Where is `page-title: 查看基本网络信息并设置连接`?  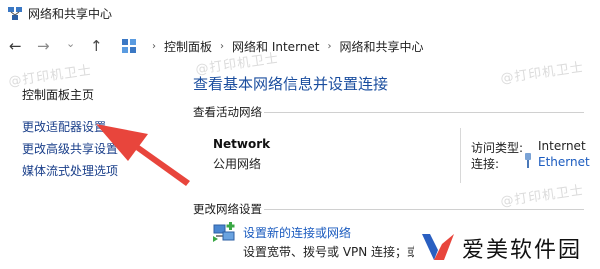
page-title: 查看基本网络信息并设置连接 is located at coordinates (291, 84).